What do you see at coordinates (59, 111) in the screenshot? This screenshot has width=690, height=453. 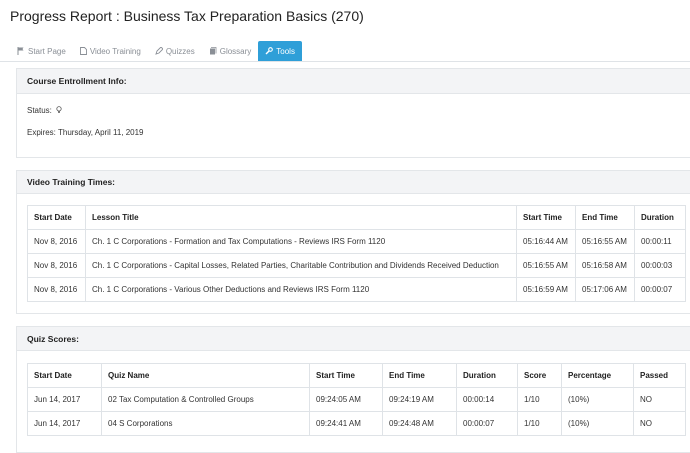 I see `lightbulb-icon` at bounding box center [59, 111].